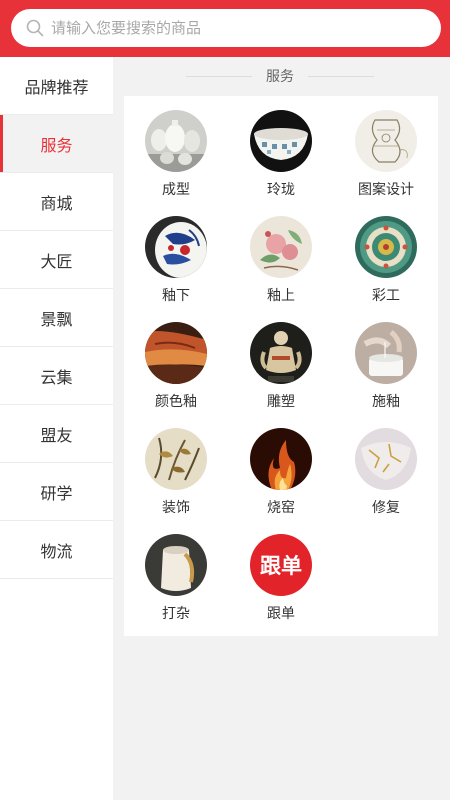 The height and width of the screenshot is (800, 450). What do you see at coordinates (386, 190) in the screenshot?
I see `service-label: 图案设计` at bounding box center [386, 190].